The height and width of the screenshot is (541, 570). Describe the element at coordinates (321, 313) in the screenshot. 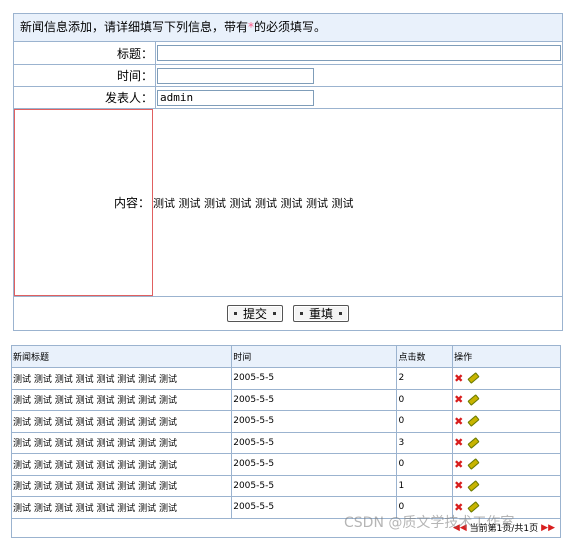

I see `reset-button: 重填` at that location.